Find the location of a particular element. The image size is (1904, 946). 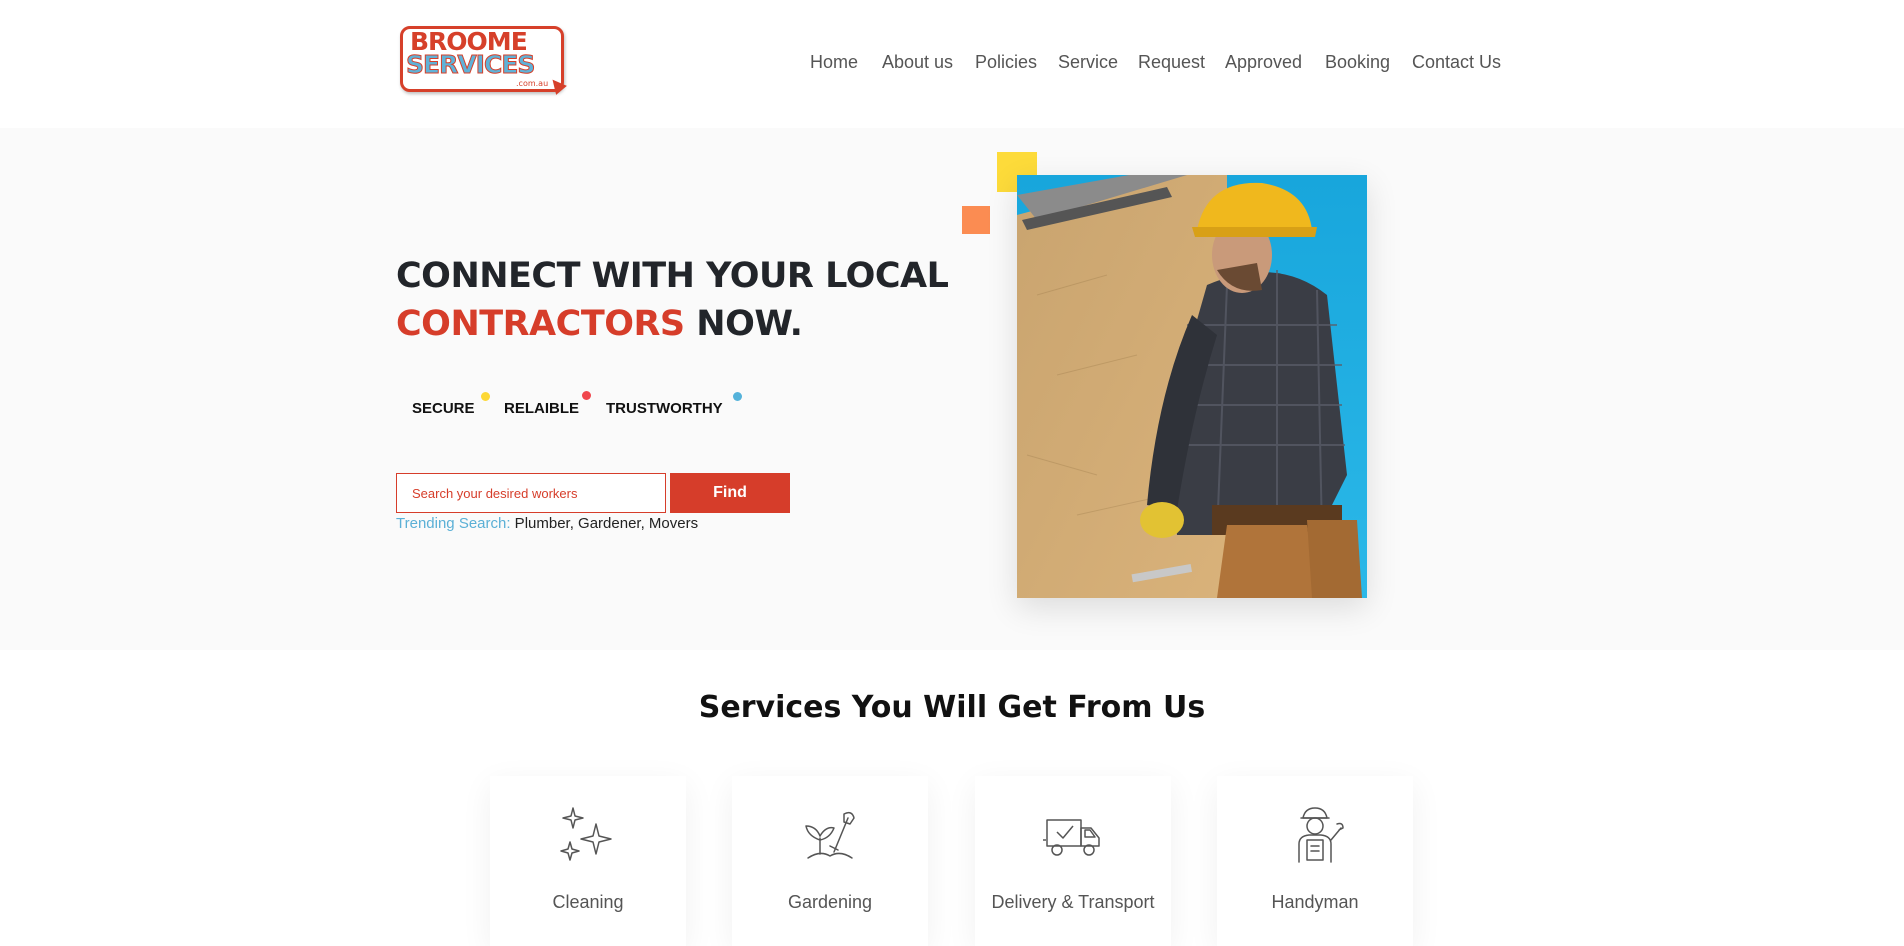

hero-title-accent: CONTRACTORS is located at coordinates (540, 324).